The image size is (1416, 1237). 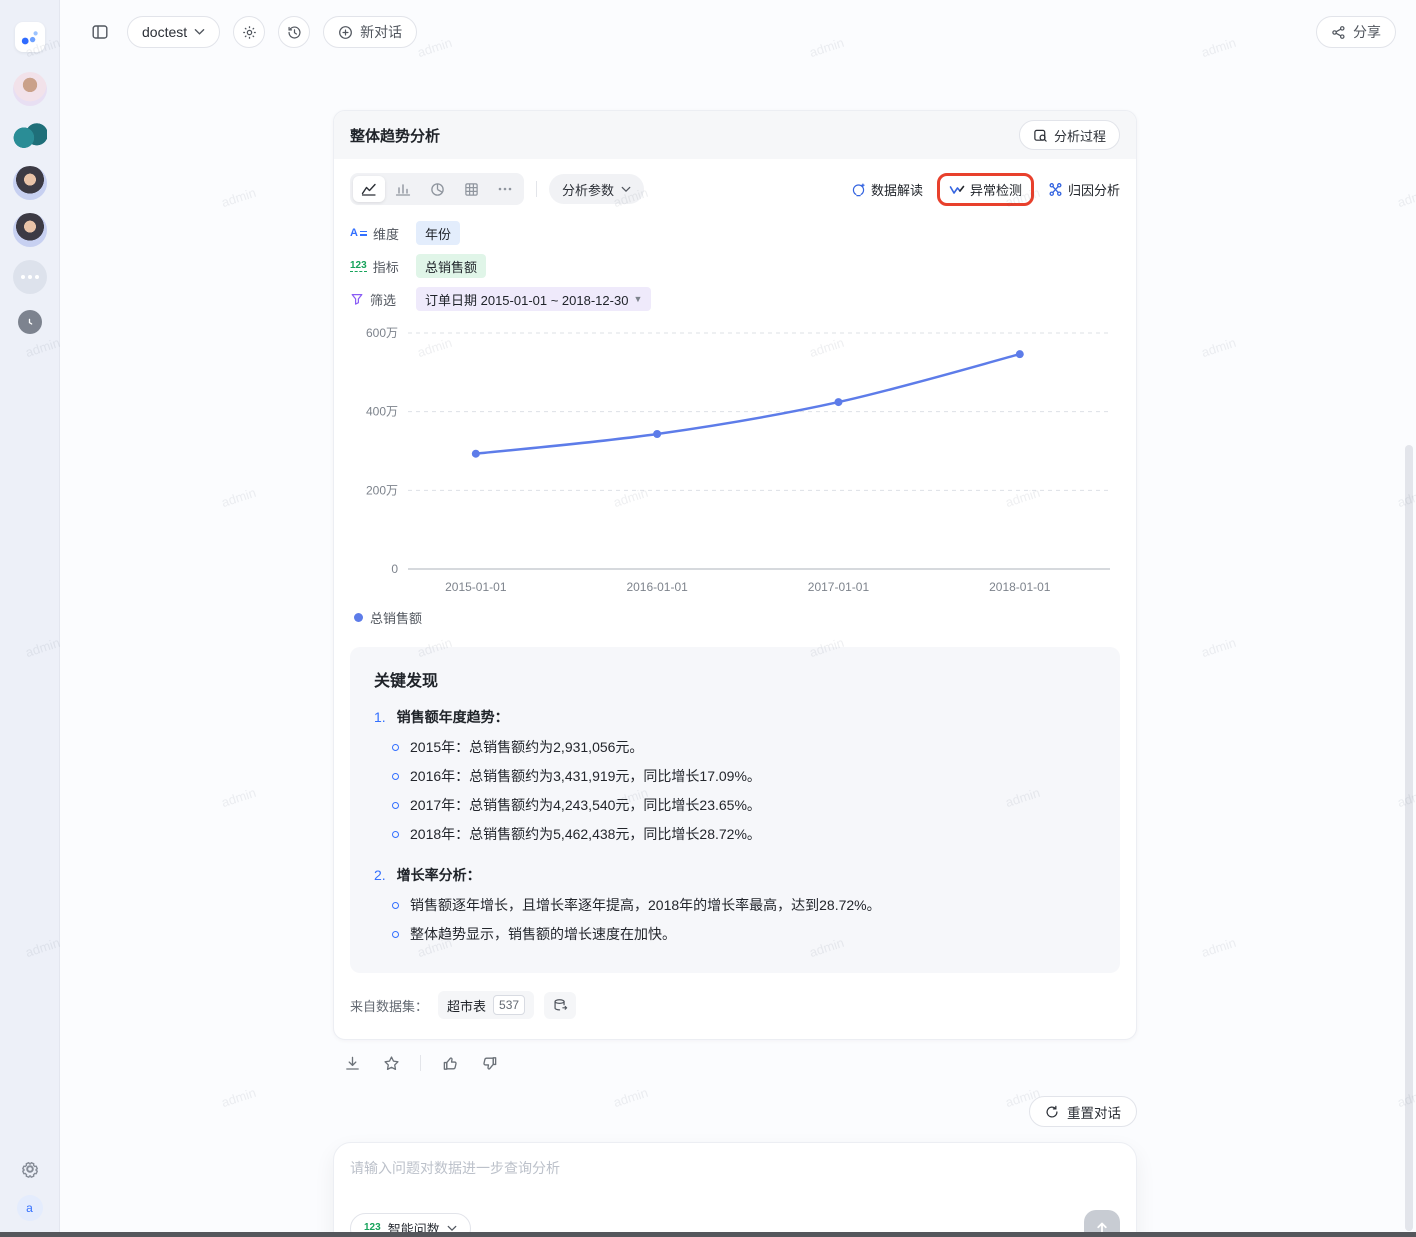 I want to click on sidebar-toggle-icon, so click(x=100, y=32).